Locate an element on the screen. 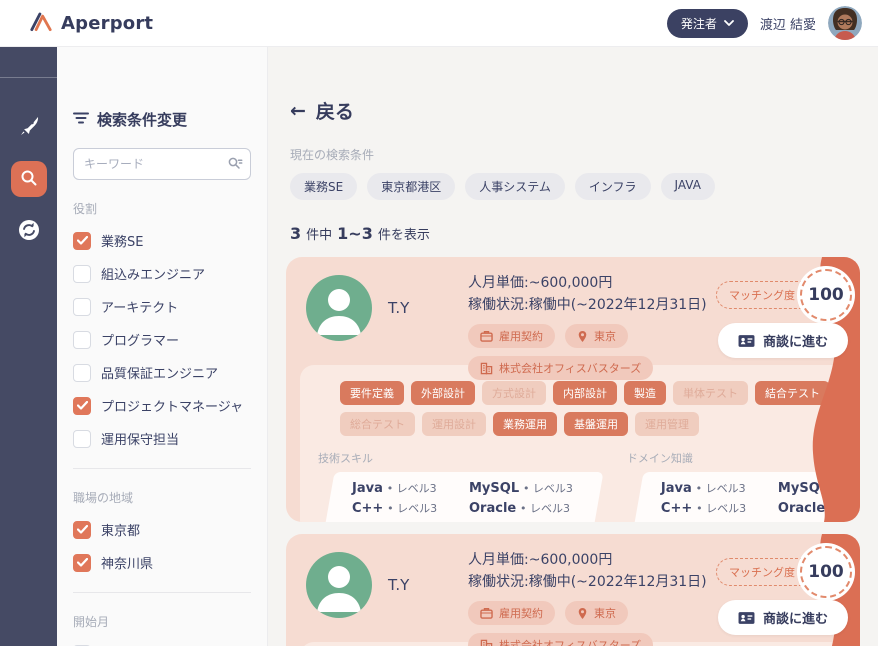 This screenshot has width=878, height=646. filter-option: 組込みエンジニア is located at coordinates (162, 273).